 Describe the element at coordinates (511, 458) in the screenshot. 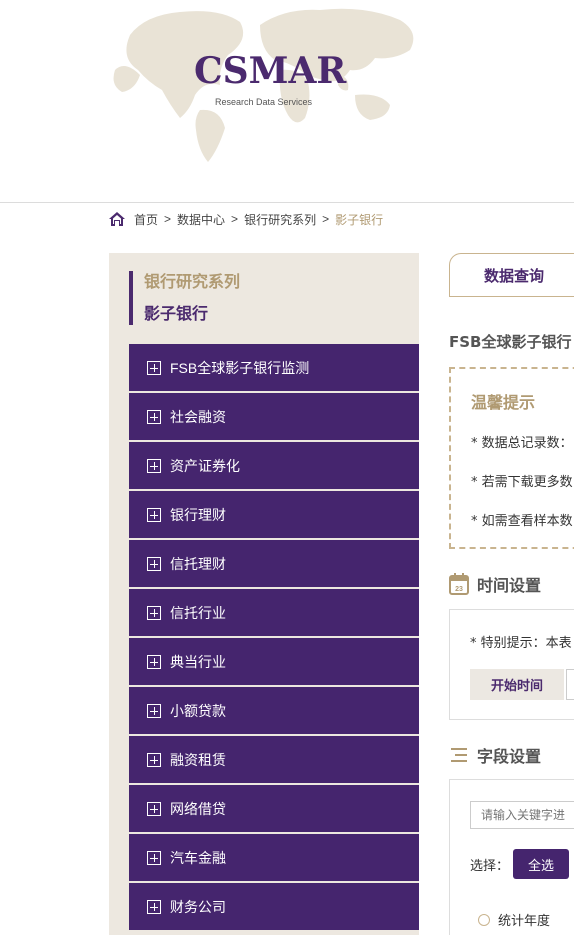

I see `tips-box: 温馨提示 * 数据总记录数： * 若需下载更多数 * 如需查看样本数` at that location.